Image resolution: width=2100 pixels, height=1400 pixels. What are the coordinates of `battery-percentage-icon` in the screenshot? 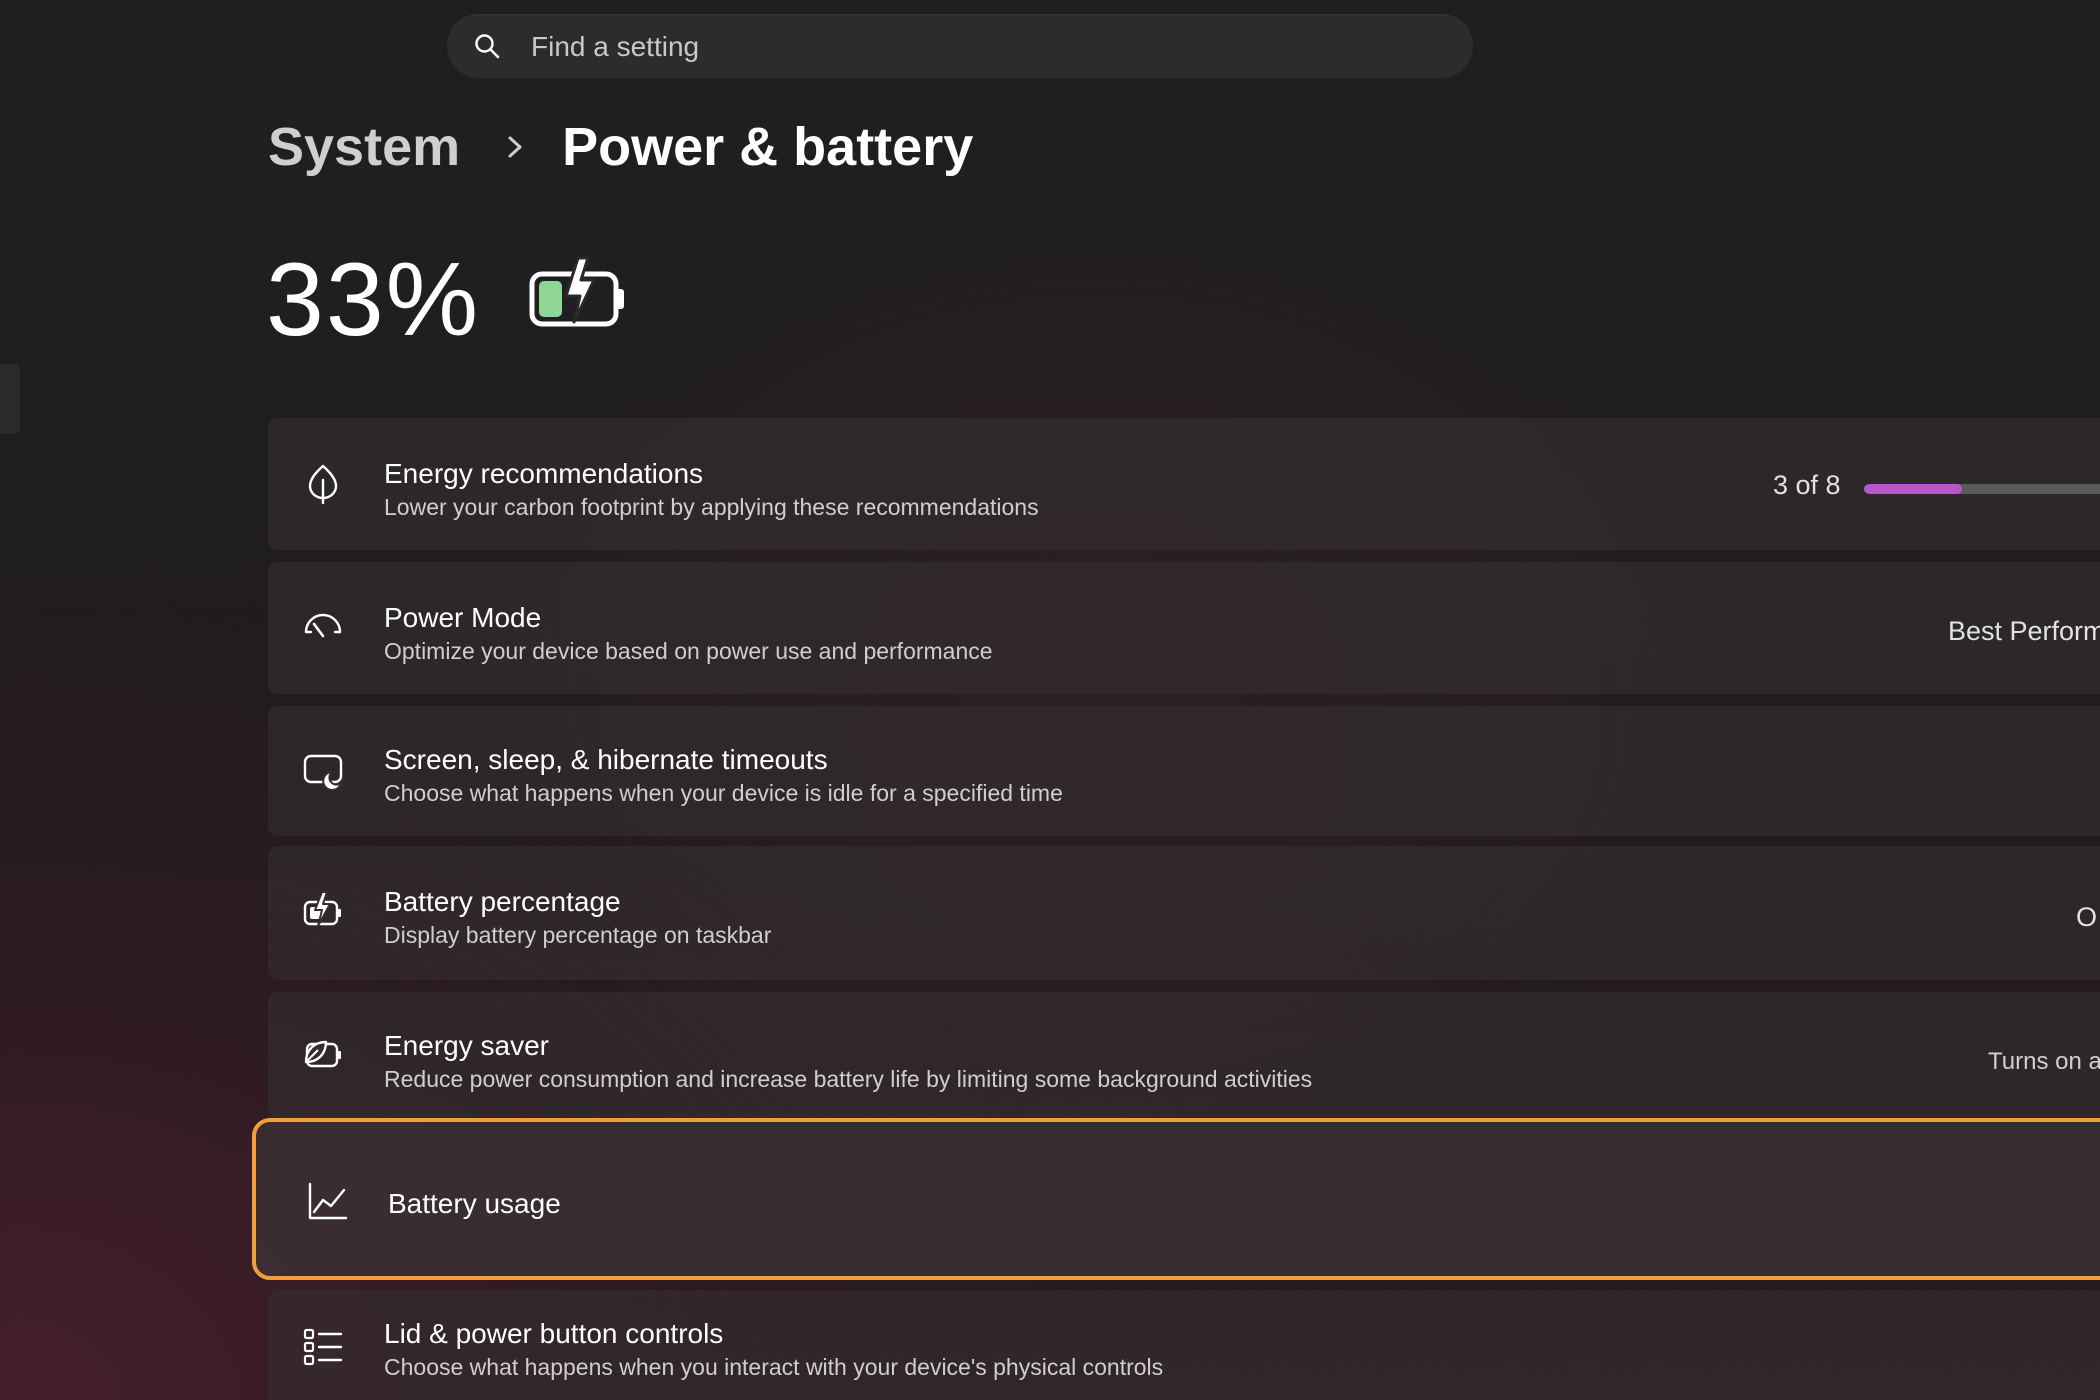 It's located at (322, 909).